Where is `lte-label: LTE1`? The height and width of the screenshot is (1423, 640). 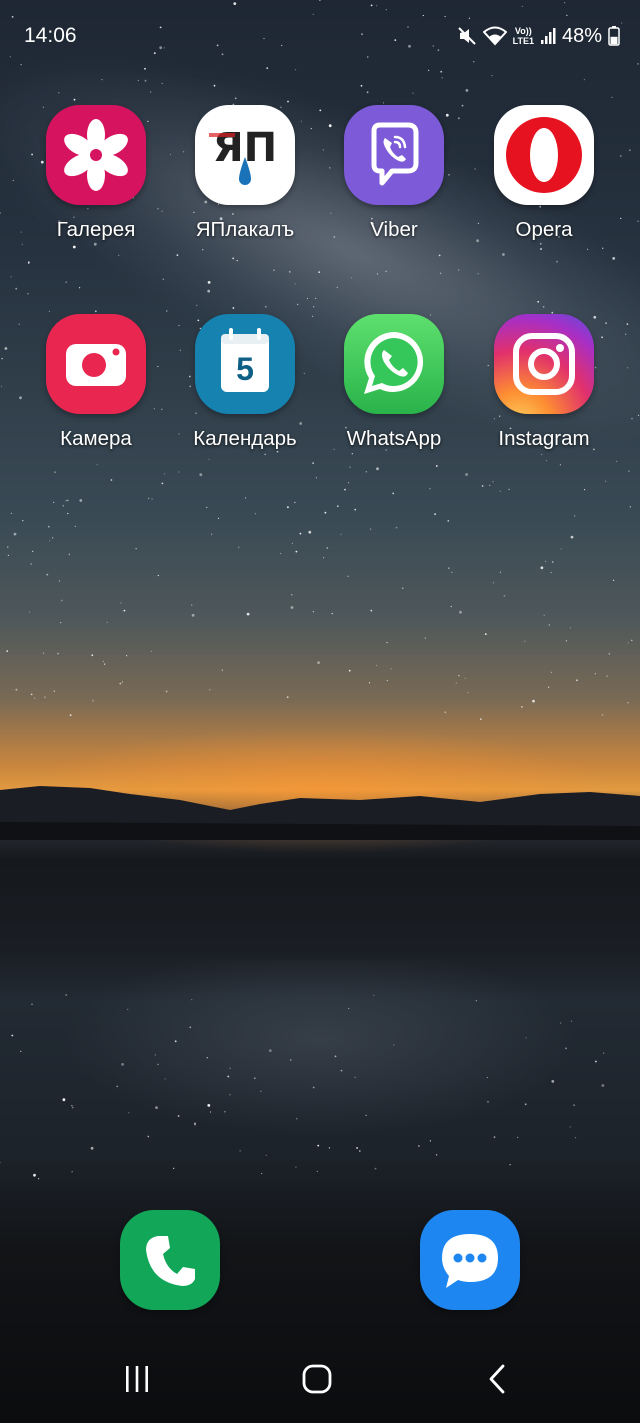
lte-label: LTE1 is located at coordinates (523, 41).